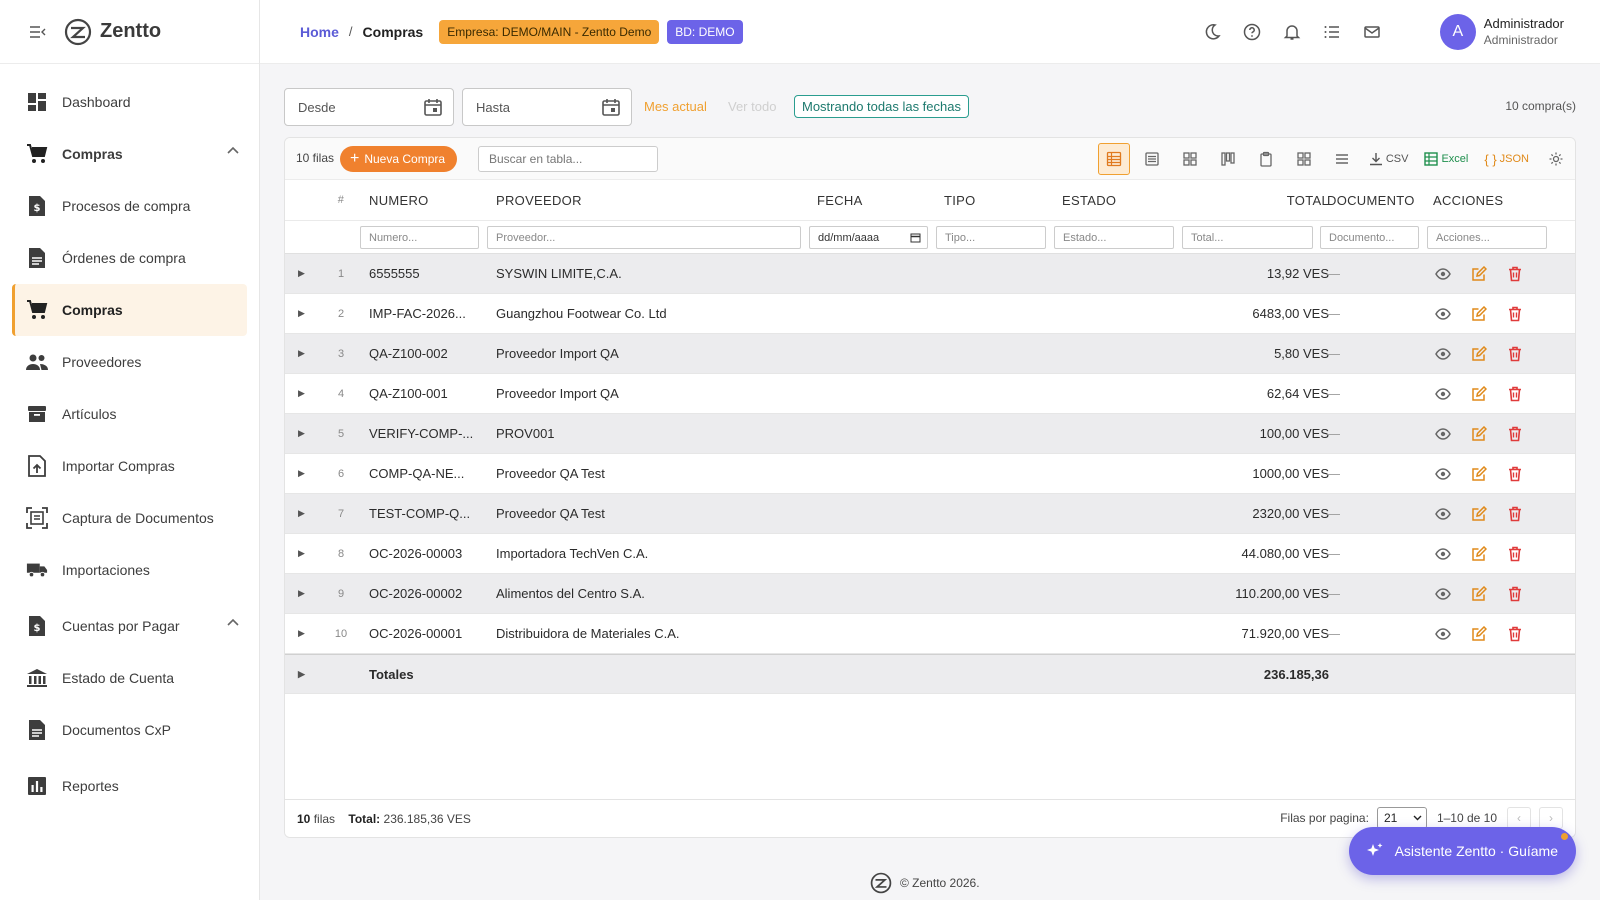  Describe the element at coordinates (129, 258) in the screenshot. I see `sidebar-item-órdenes-de-compra: Órdenes de compra` at that location.